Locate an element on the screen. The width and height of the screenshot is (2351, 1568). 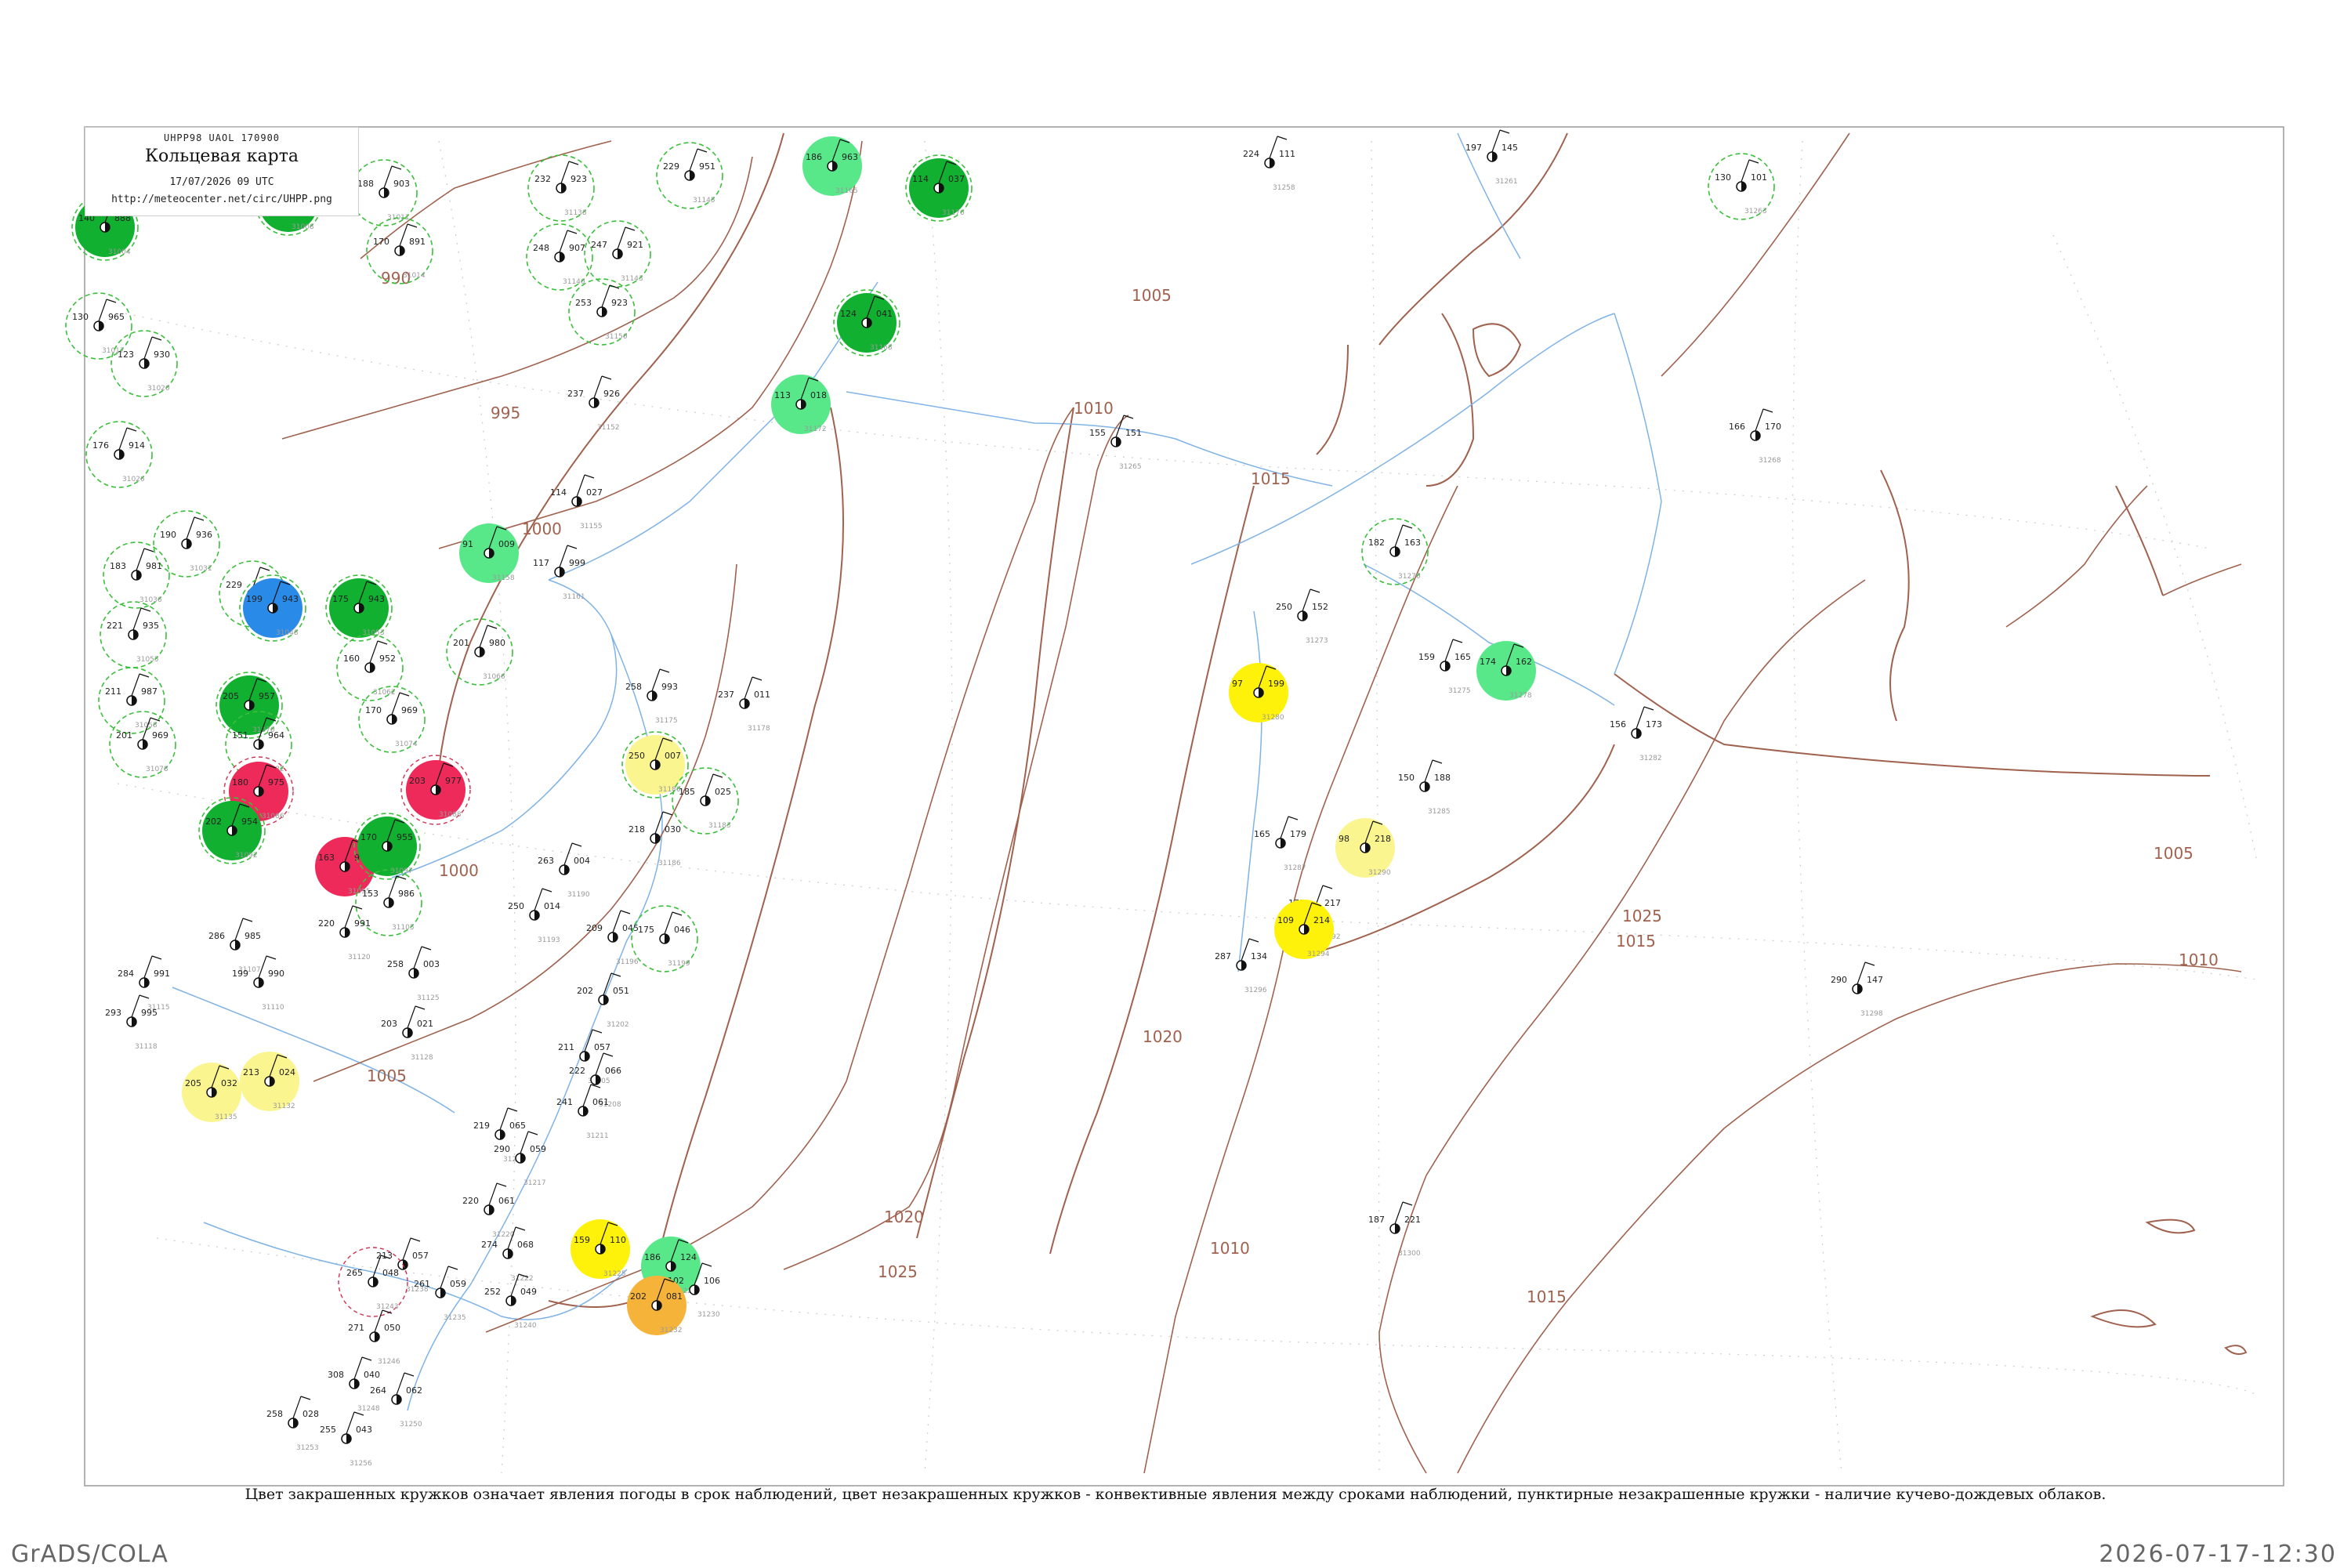
station-plot: 024 213 31132 is located at coordinates (269, 1081).